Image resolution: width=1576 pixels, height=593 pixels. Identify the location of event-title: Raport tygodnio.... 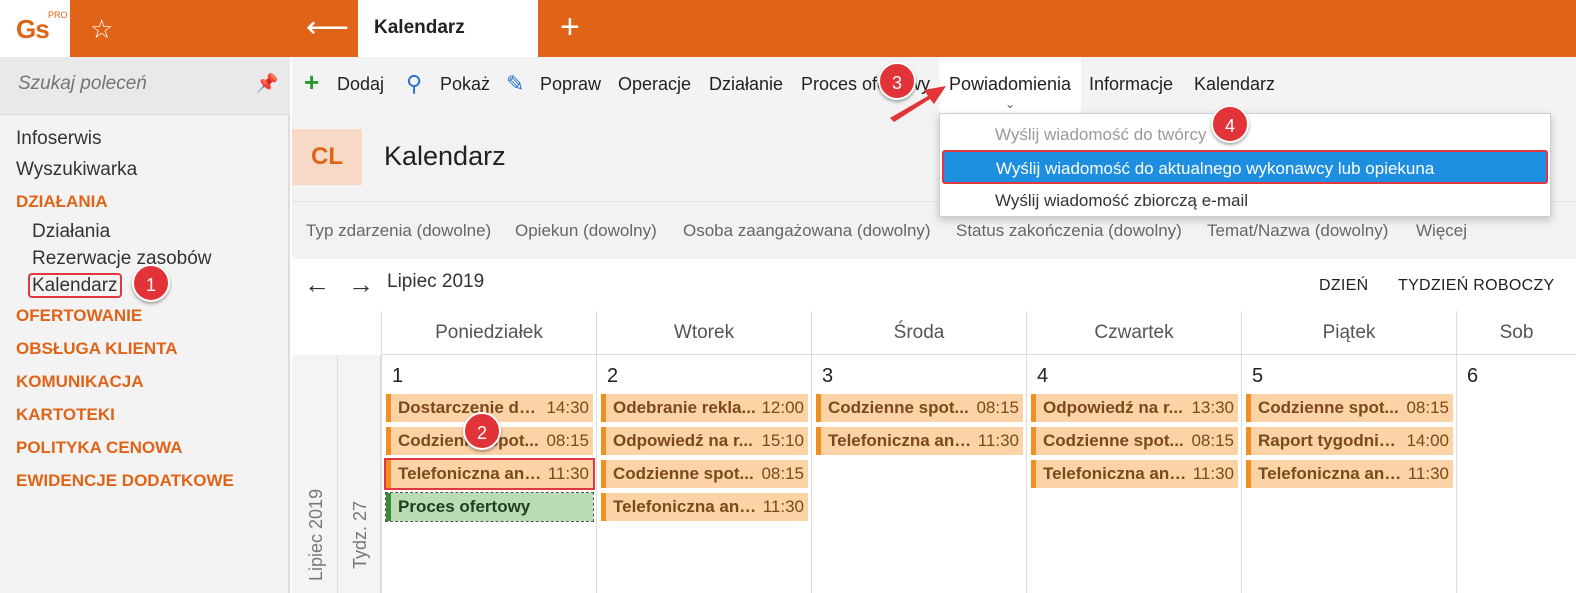
(1330, 440).